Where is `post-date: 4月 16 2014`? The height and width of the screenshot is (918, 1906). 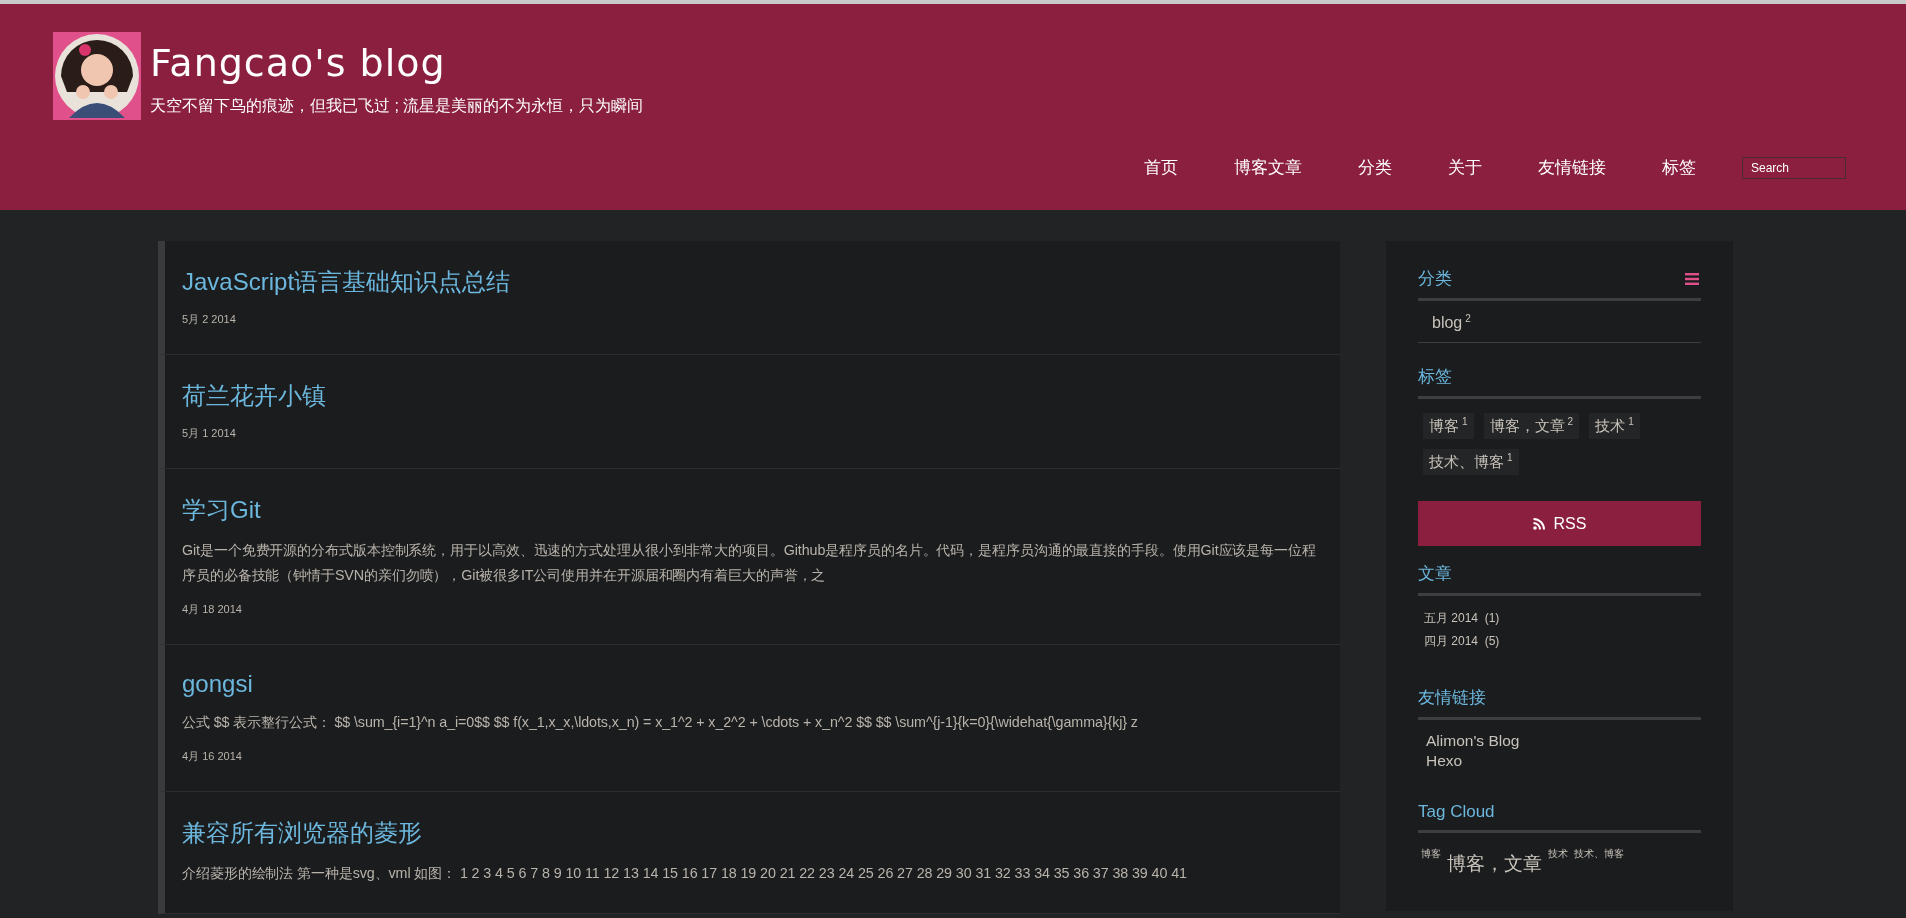
post-date: 4月 16 2014 is located at coordinates (212, 756).